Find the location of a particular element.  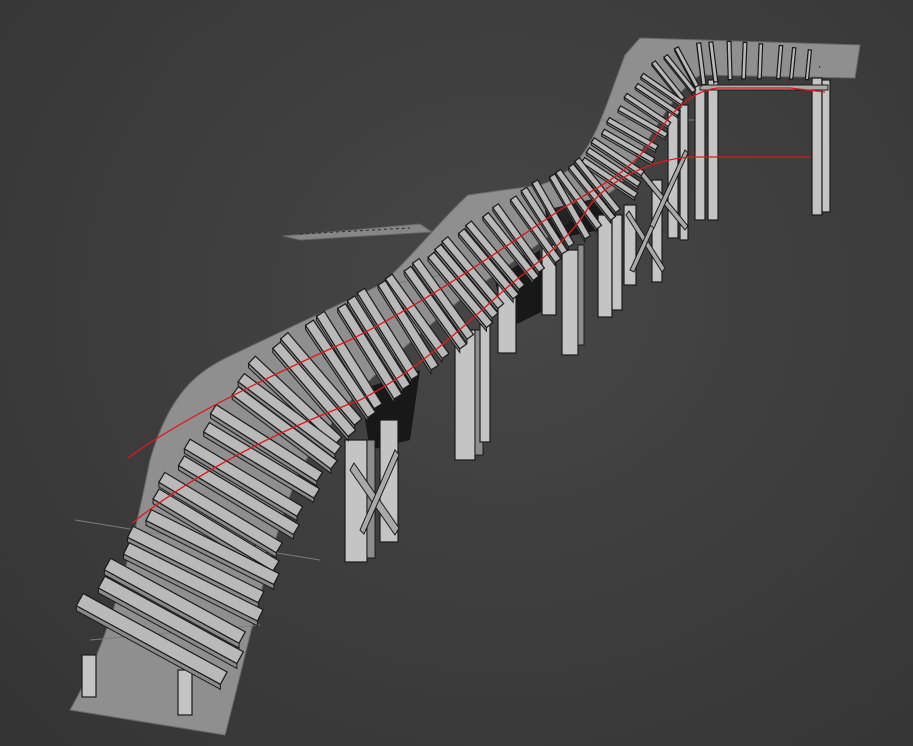

ground-plane-fragment is located at coordinates (358, 232).